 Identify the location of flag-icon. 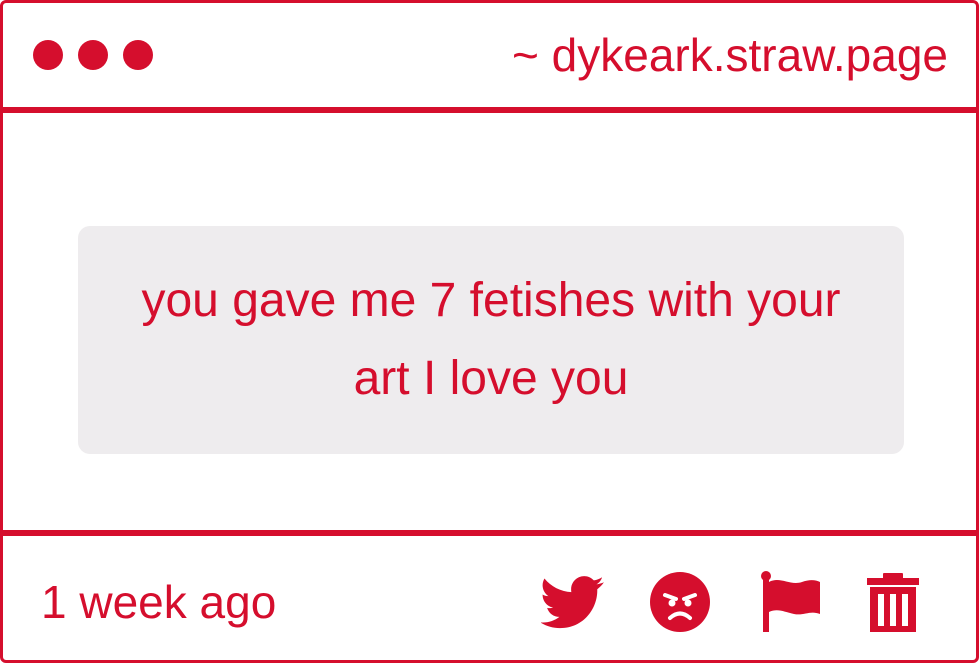
(790, 601).